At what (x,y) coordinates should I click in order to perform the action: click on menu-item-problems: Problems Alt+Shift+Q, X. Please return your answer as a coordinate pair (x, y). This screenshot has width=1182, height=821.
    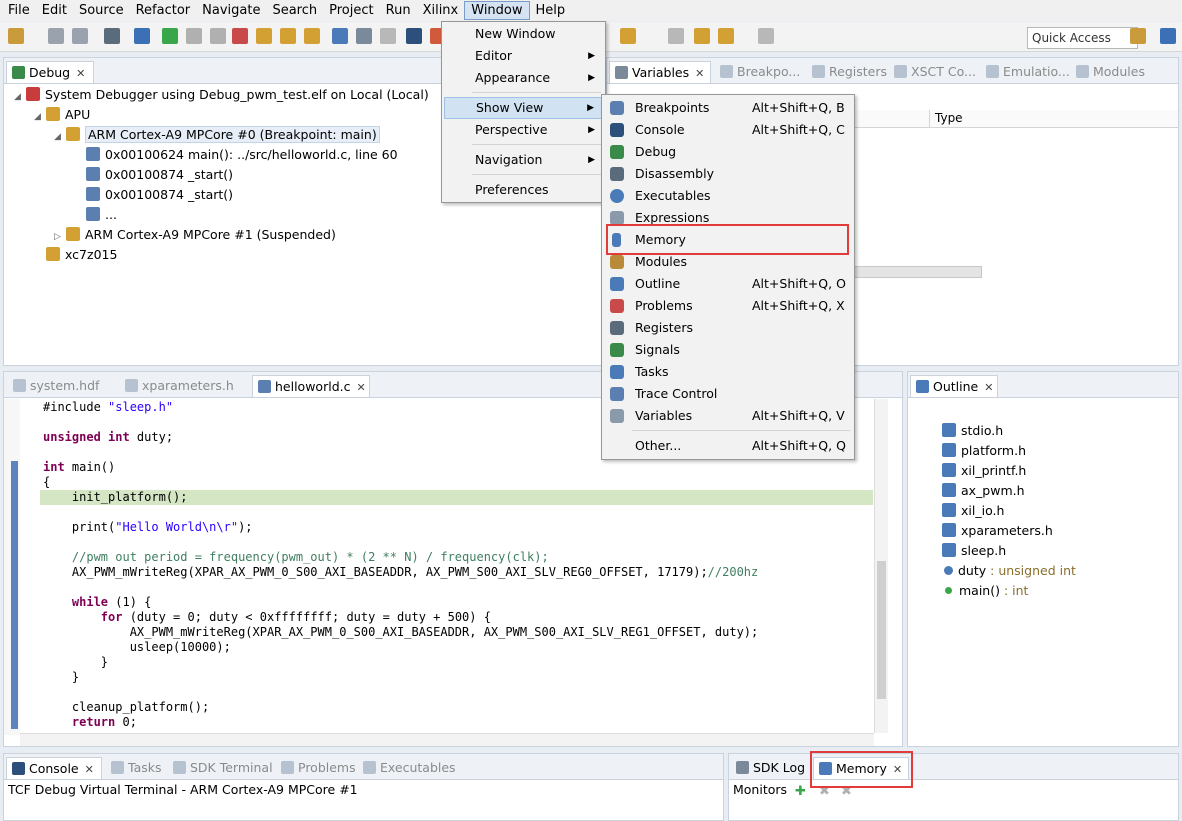
    Looking at the image, I should click on (728, 306).